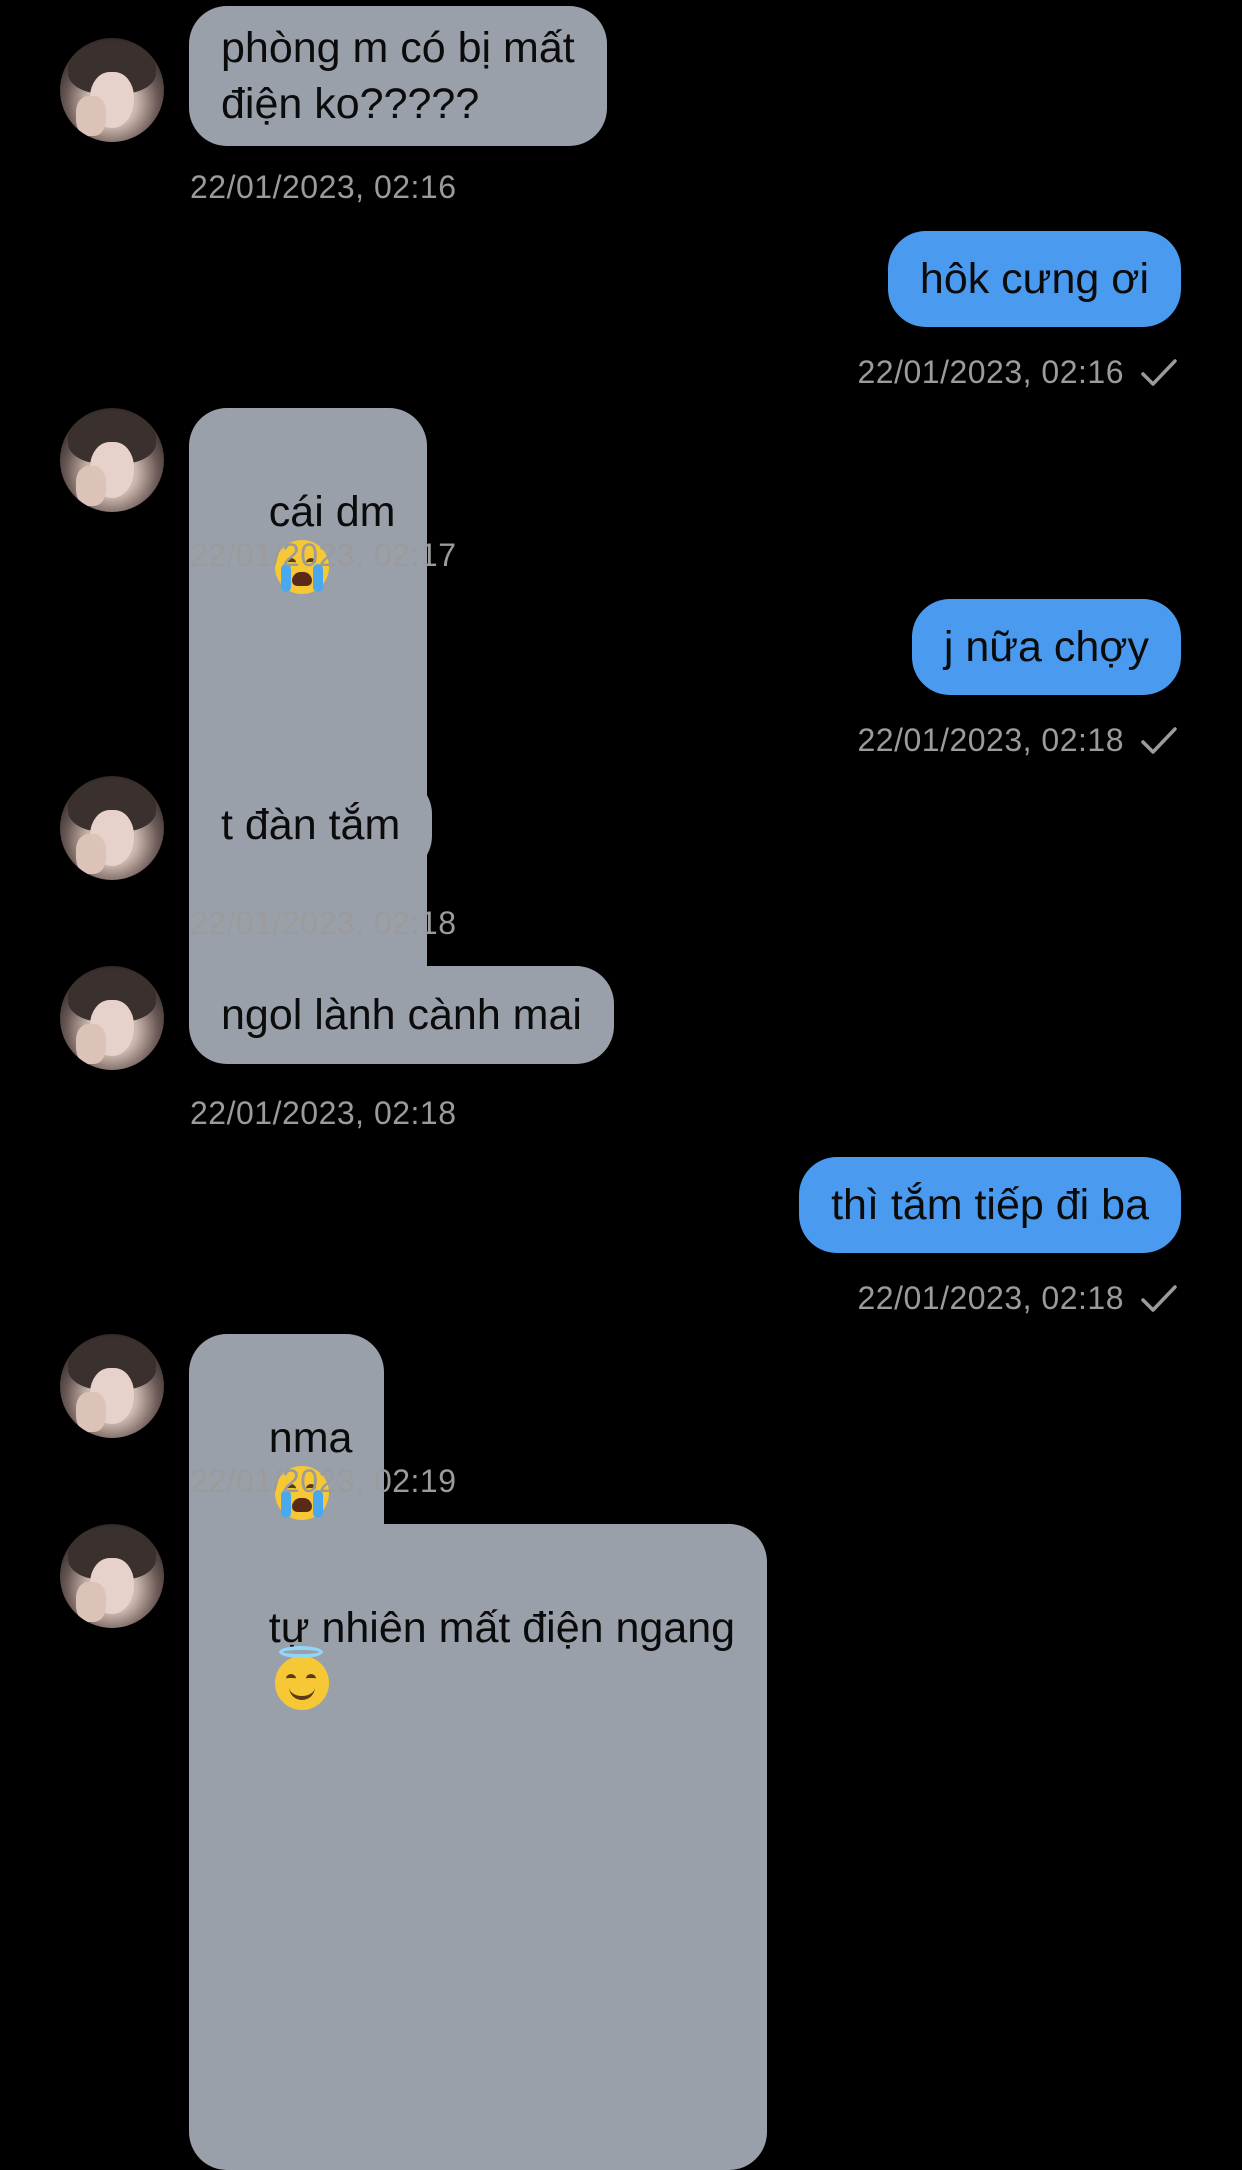 This screenshot has width=1242, height=2170. Describe the element at coordinates (398, 76) in the screenshot. I see `incoming-message-bubble: phòng m có bị mất điện ko?????` at that location.